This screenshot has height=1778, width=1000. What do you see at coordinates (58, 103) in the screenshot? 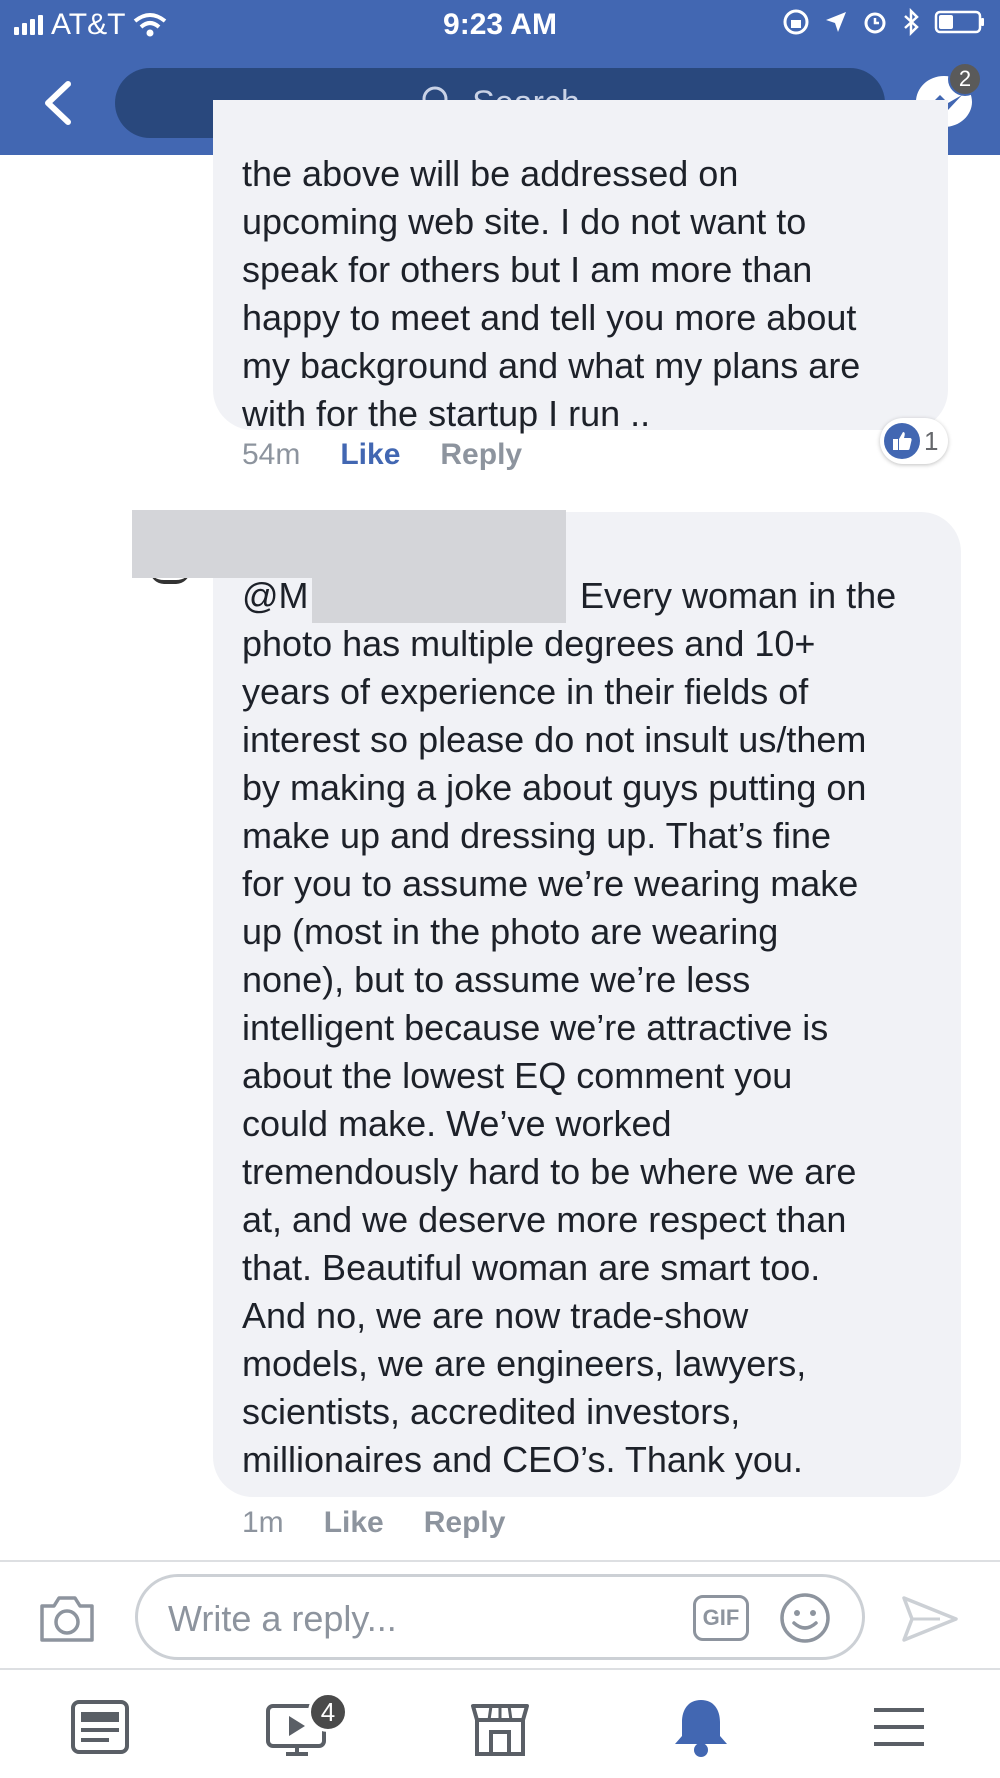
I see `back-button` at bounding box center [58, 103].